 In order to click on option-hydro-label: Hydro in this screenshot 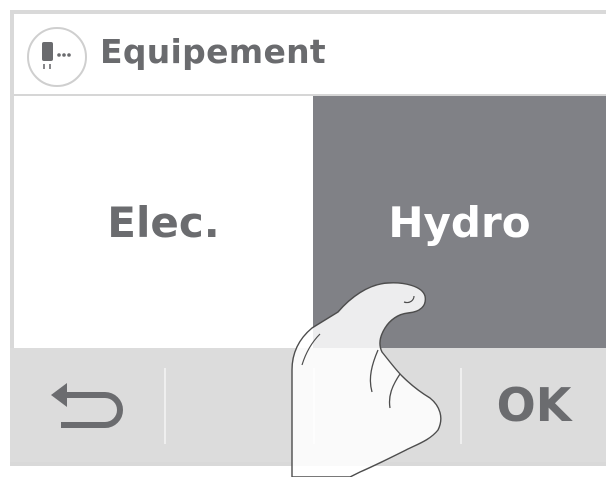, I will do `click(459, 222)`.